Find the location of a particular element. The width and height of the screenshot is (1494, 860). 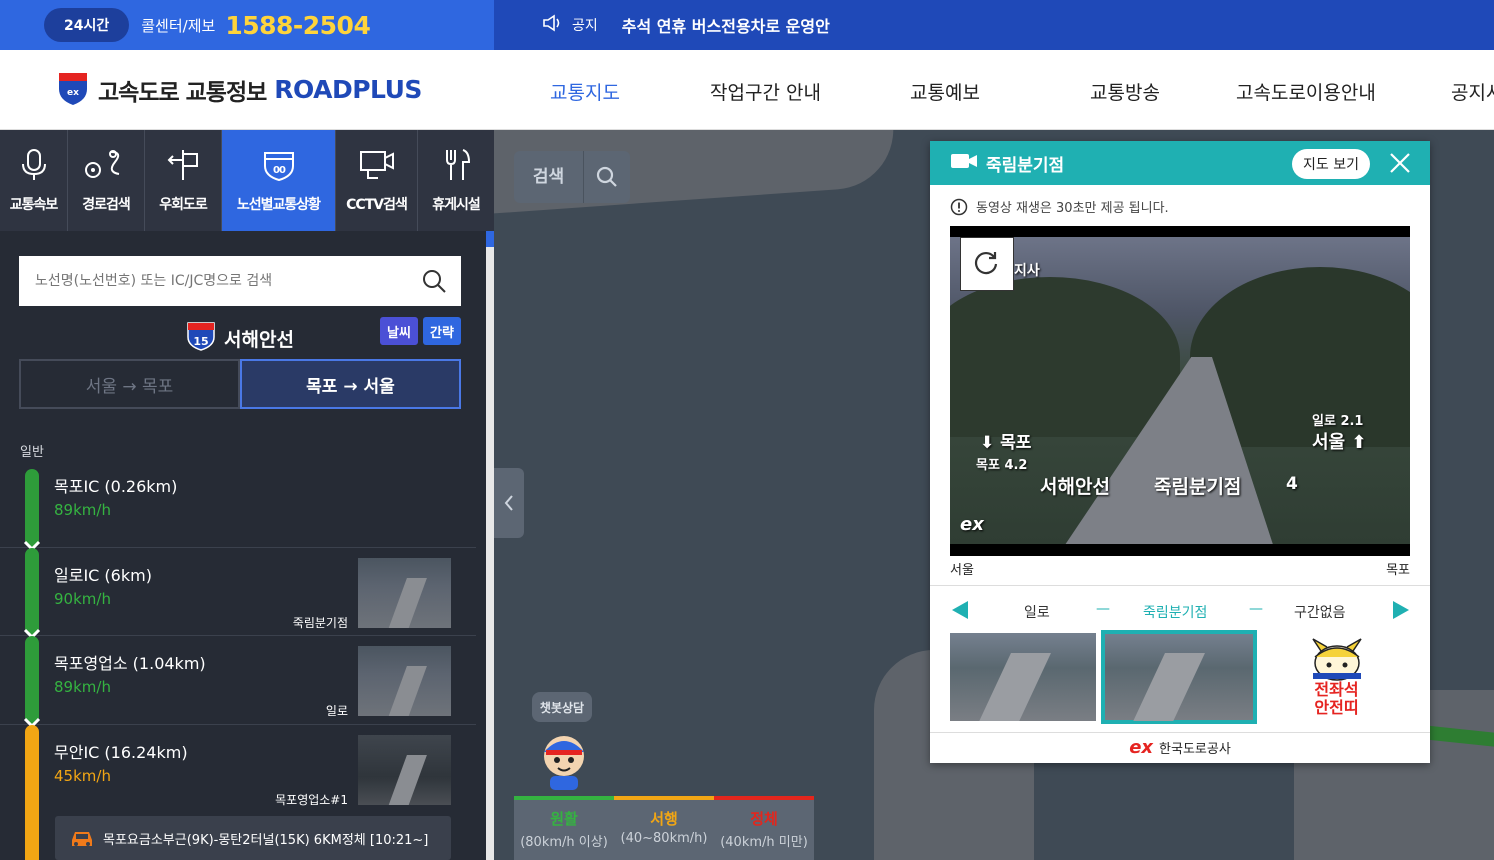

route-shield-icon: 15 is located at coordinates (201, 338).